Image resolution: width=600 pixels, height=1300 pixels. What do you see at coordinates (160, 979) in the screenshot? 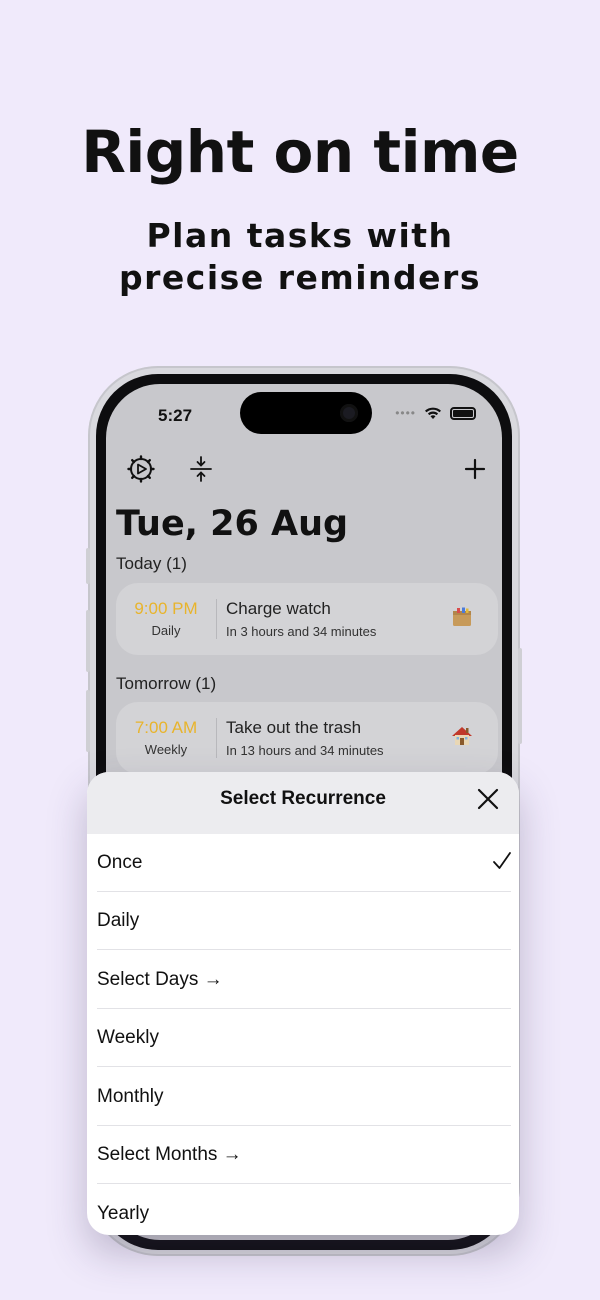
I see `option-label: Select Days →` at bounding box center [160, 979].